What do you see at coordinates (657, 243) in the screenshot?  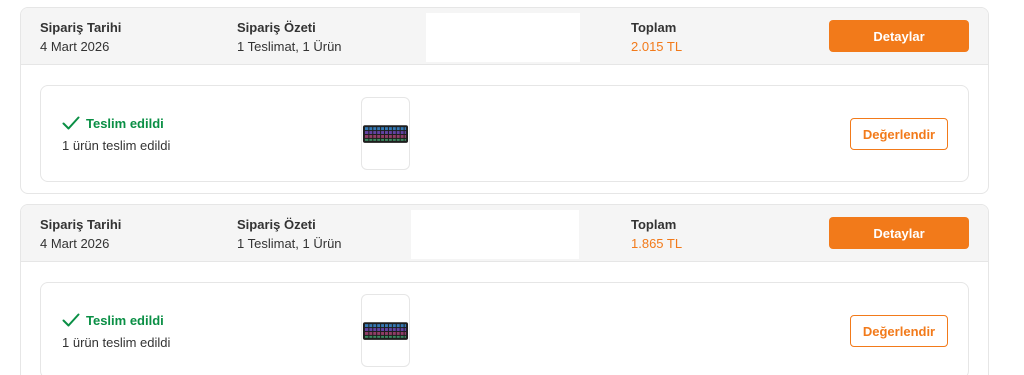 I see `order-total-value: 1.865 TL` at bounding box center [657, 243].